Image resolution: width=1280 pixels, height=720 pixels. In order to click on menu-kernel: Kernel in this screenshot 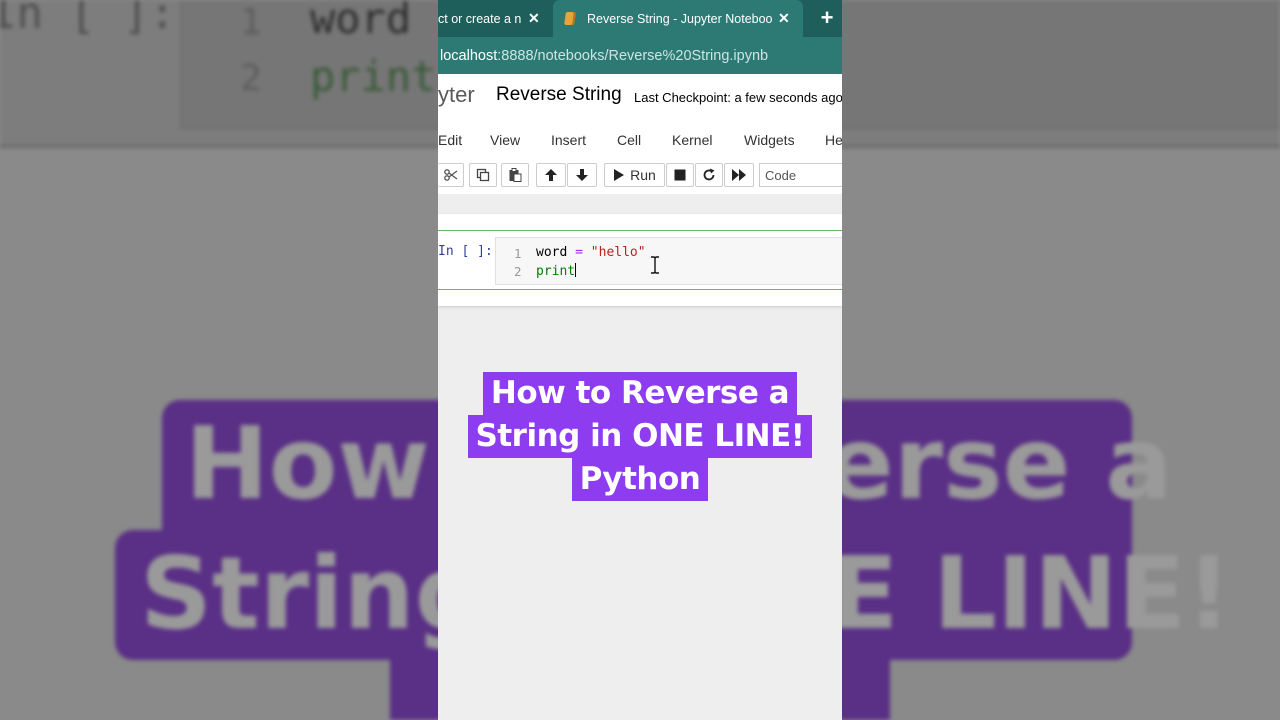, I will do `click(692, 140)`.